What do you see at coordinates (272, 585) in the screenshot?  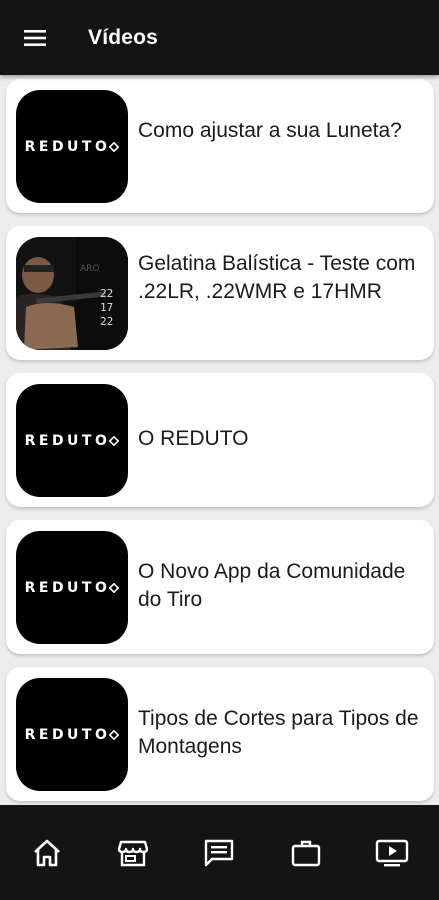 I see `video-title: O Novo App da Comunidade do Tiro` at bounding box center [272, 585].